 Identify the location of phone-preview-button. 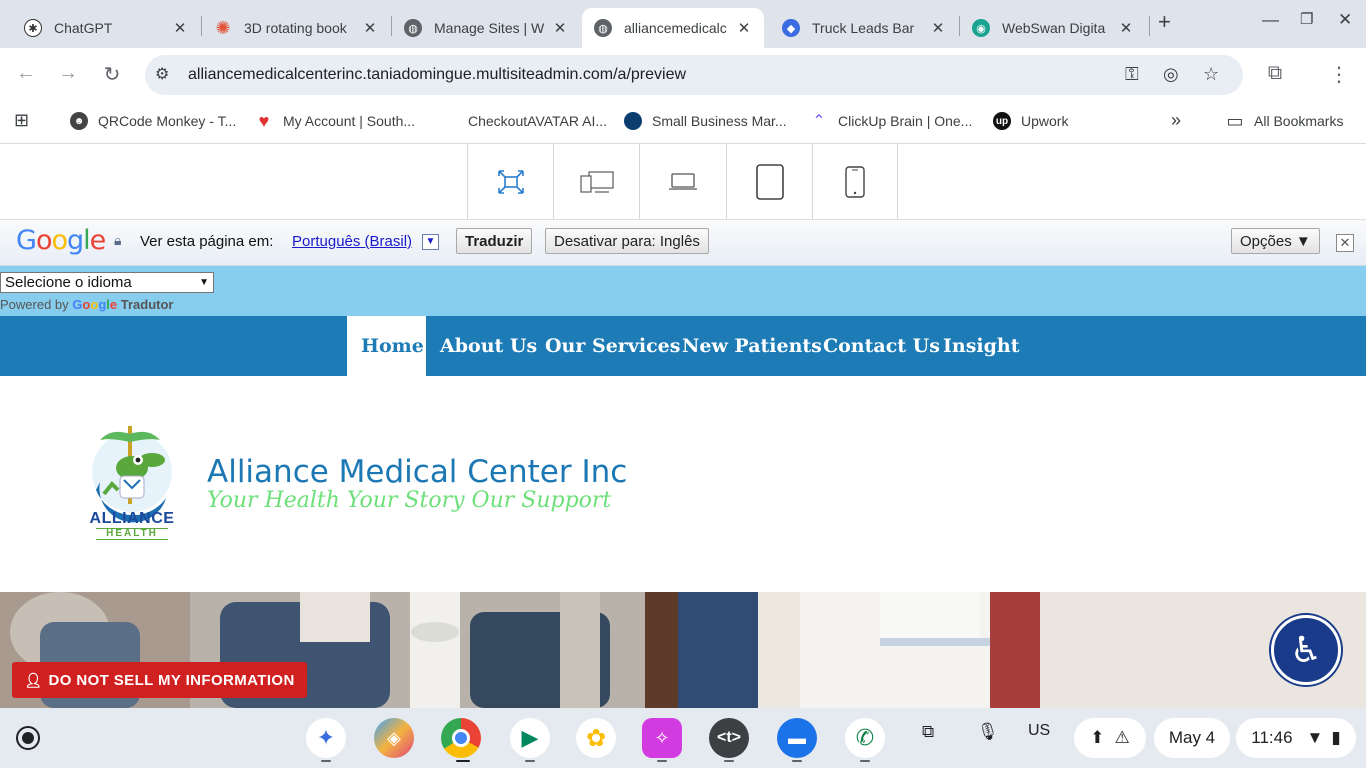
(855, 181).